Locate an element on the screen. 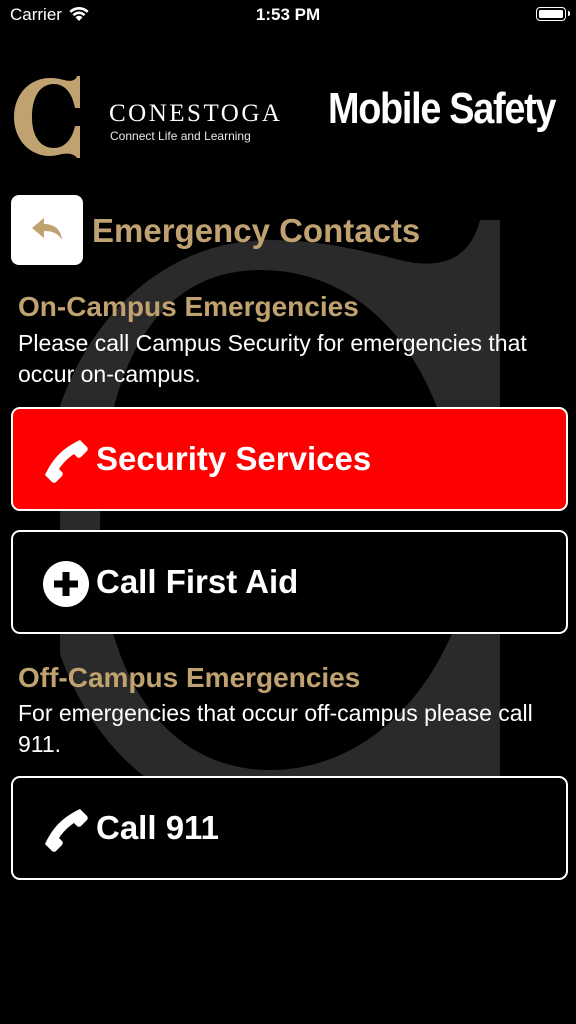 This screenshot has width=576, height=1024. call-911-label: Call 911 is located at coordinates (157, 827).